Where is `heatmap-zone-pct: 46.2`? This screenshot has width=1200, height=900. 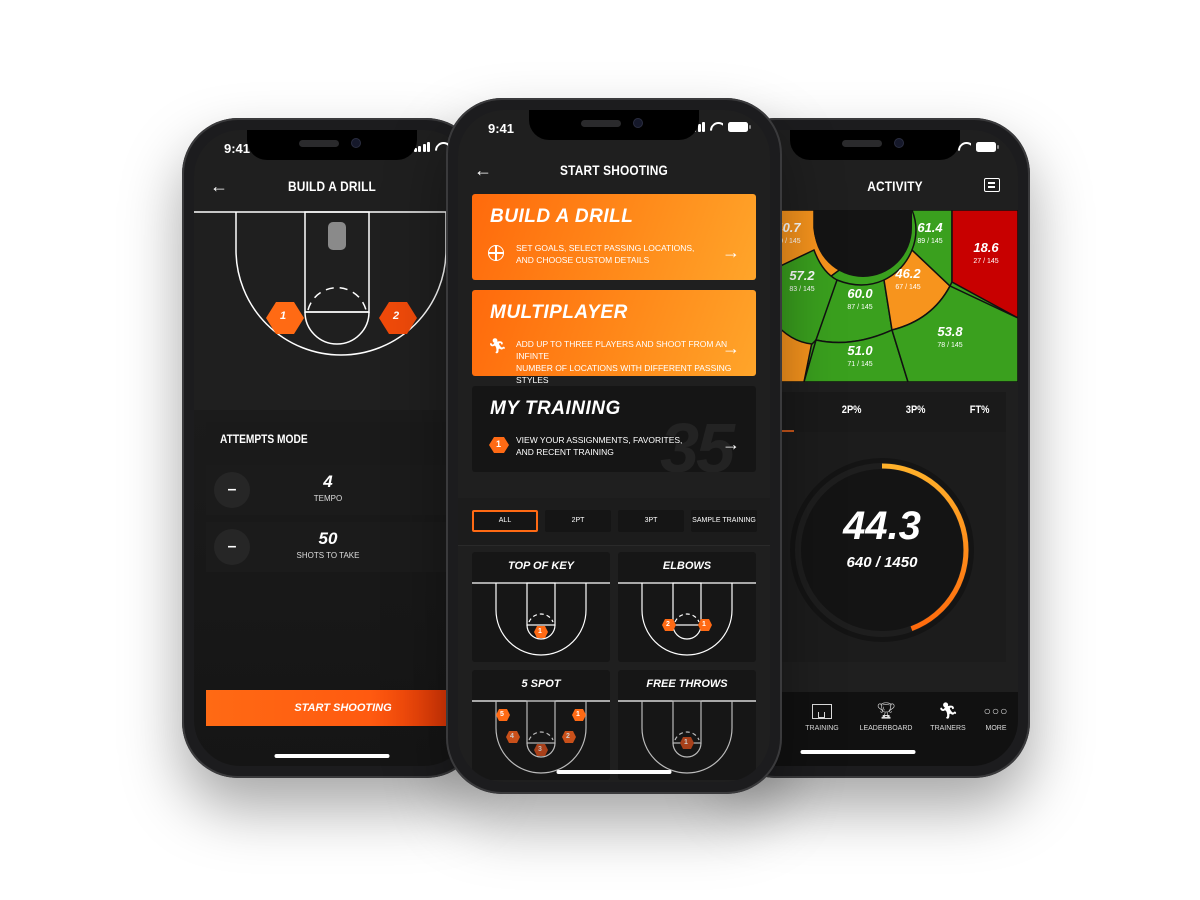 heatmap-zone-pct: 46.2 is located at coordinates (907, 273).